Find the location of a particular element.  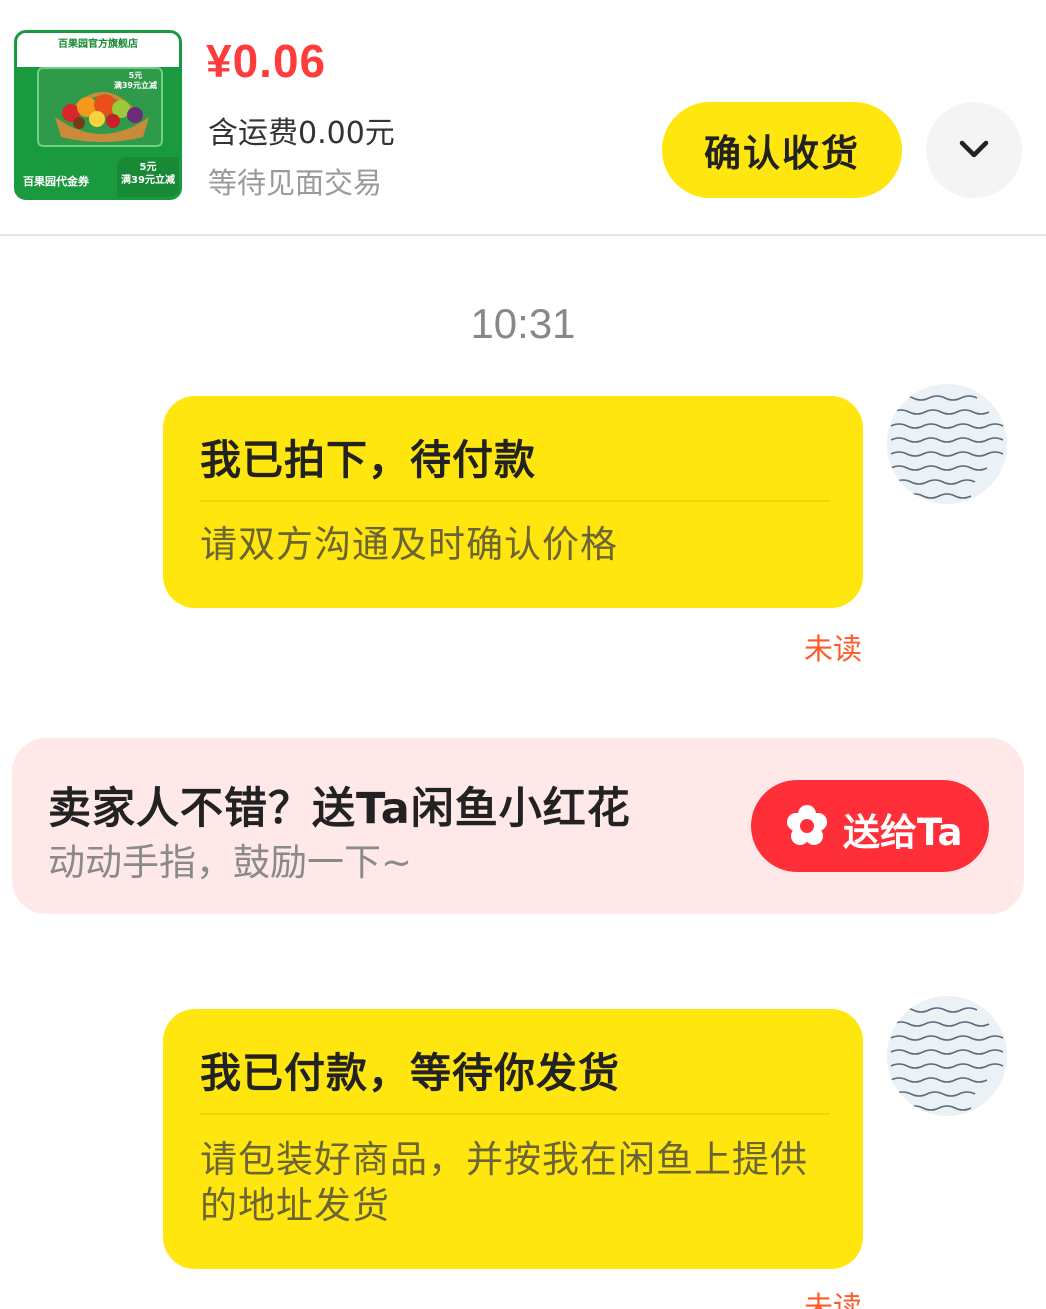

card-deal-amount: 5元 is located at coordinates (135, 75).